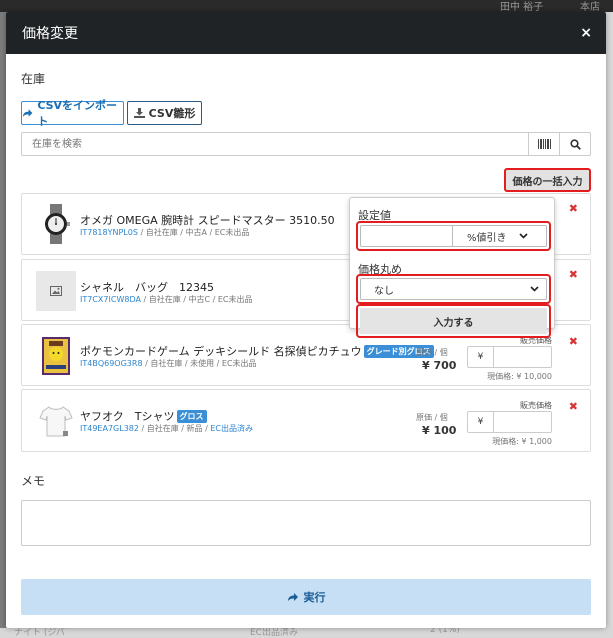 This screenshot has width=613, height=638. I want to click on item-status-text: / 自社在庫 / 中古A / EC未出品, so click(193, 232).